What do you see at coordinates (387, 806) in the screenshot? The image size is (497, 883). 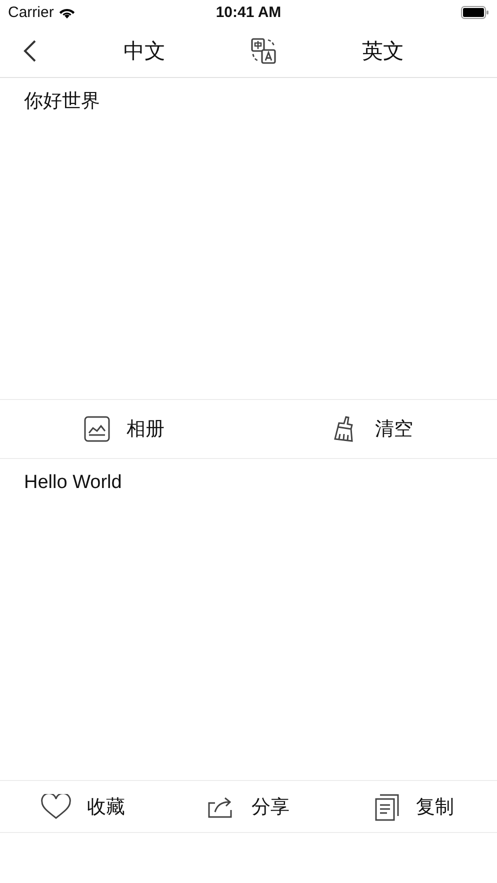 I see `document-icon` at bounding box center [387, 806].